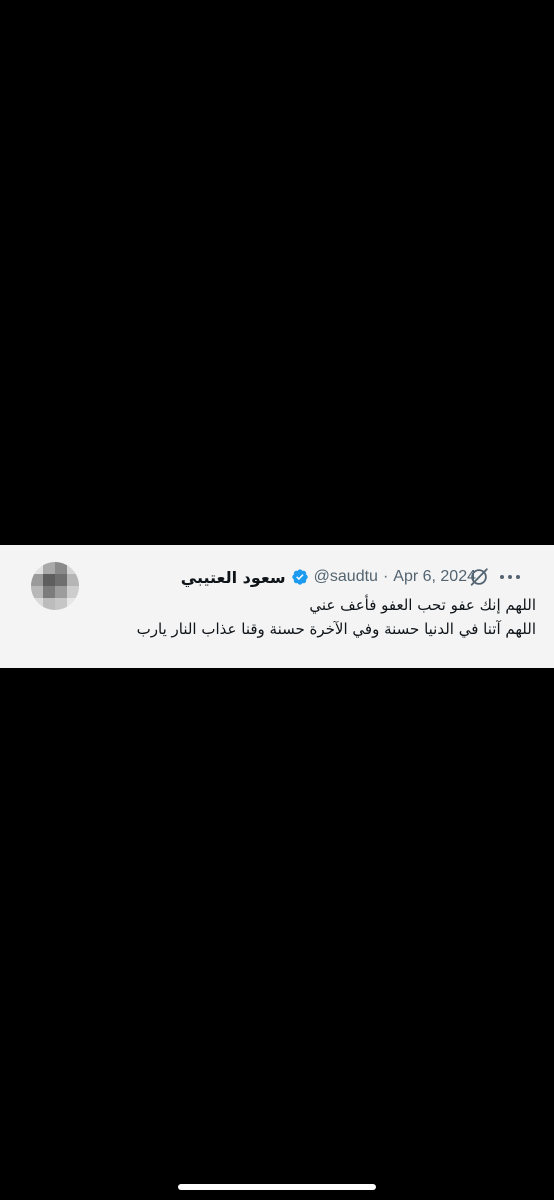 Image resolution: width=554 pixels, height=1200 pixels. Describe the element at coordinates (510, 577) in the screenshot. I see `more-options-icon` at that location.